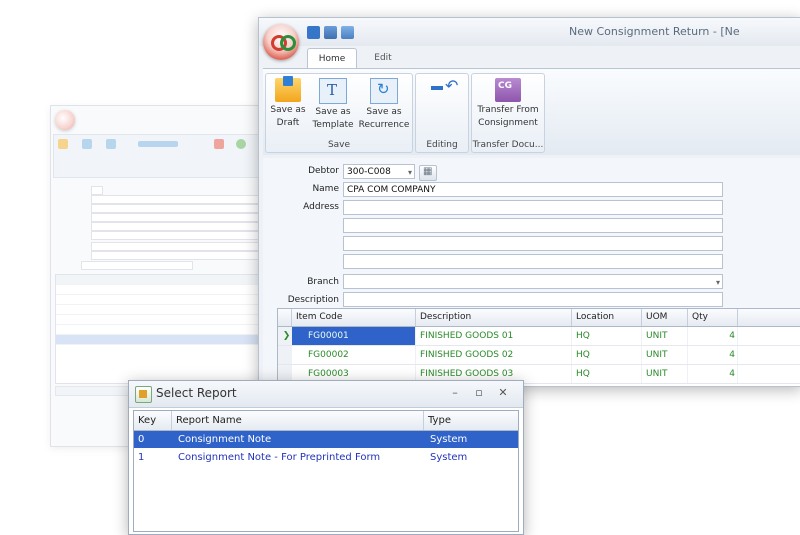 The width and height of the screenshot is (800, 535). Describe the element at coordinates (533, 243) in the screenshot. I see `address-line-3-field` at that location.